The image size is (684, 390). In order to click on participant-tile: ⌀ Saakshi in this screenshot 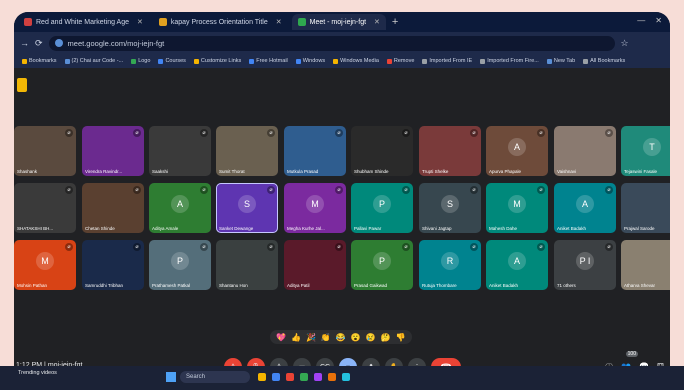, I will do `click(180, 151)`.